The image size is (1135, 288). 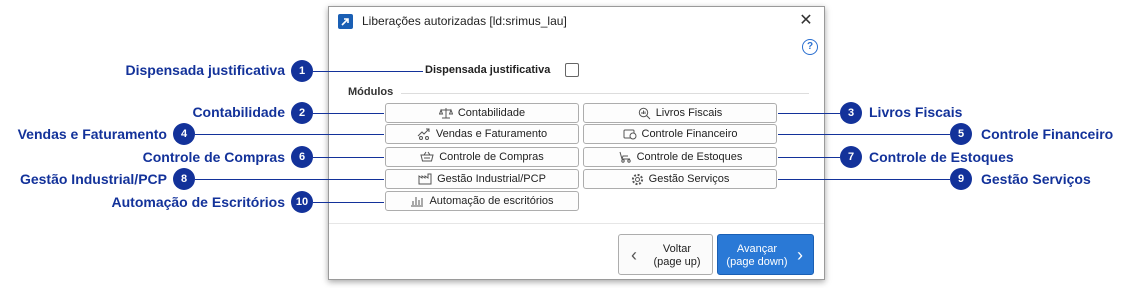 I want to click on bar-chart-icon, so click(x=417, y=202).